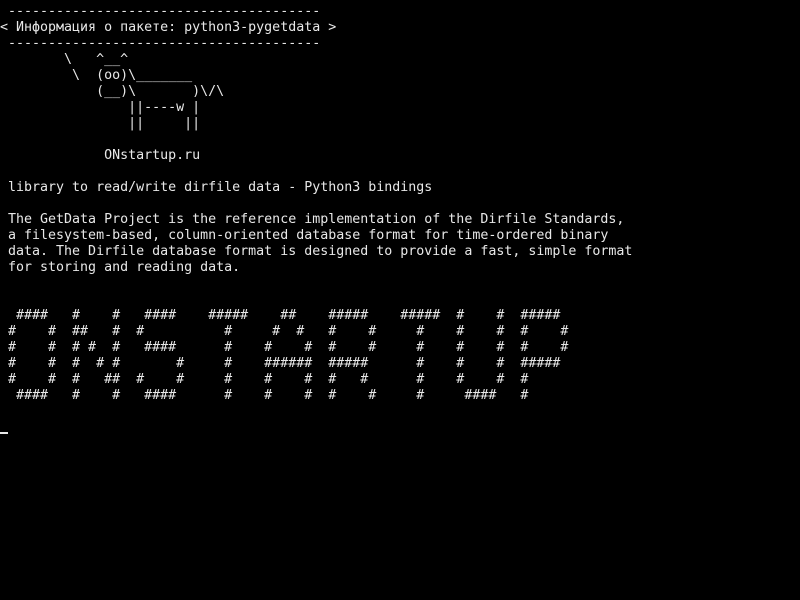  I want to click on banner-art-line: # # # # # # # ###### ##### # # # #####, so click(280, 363).